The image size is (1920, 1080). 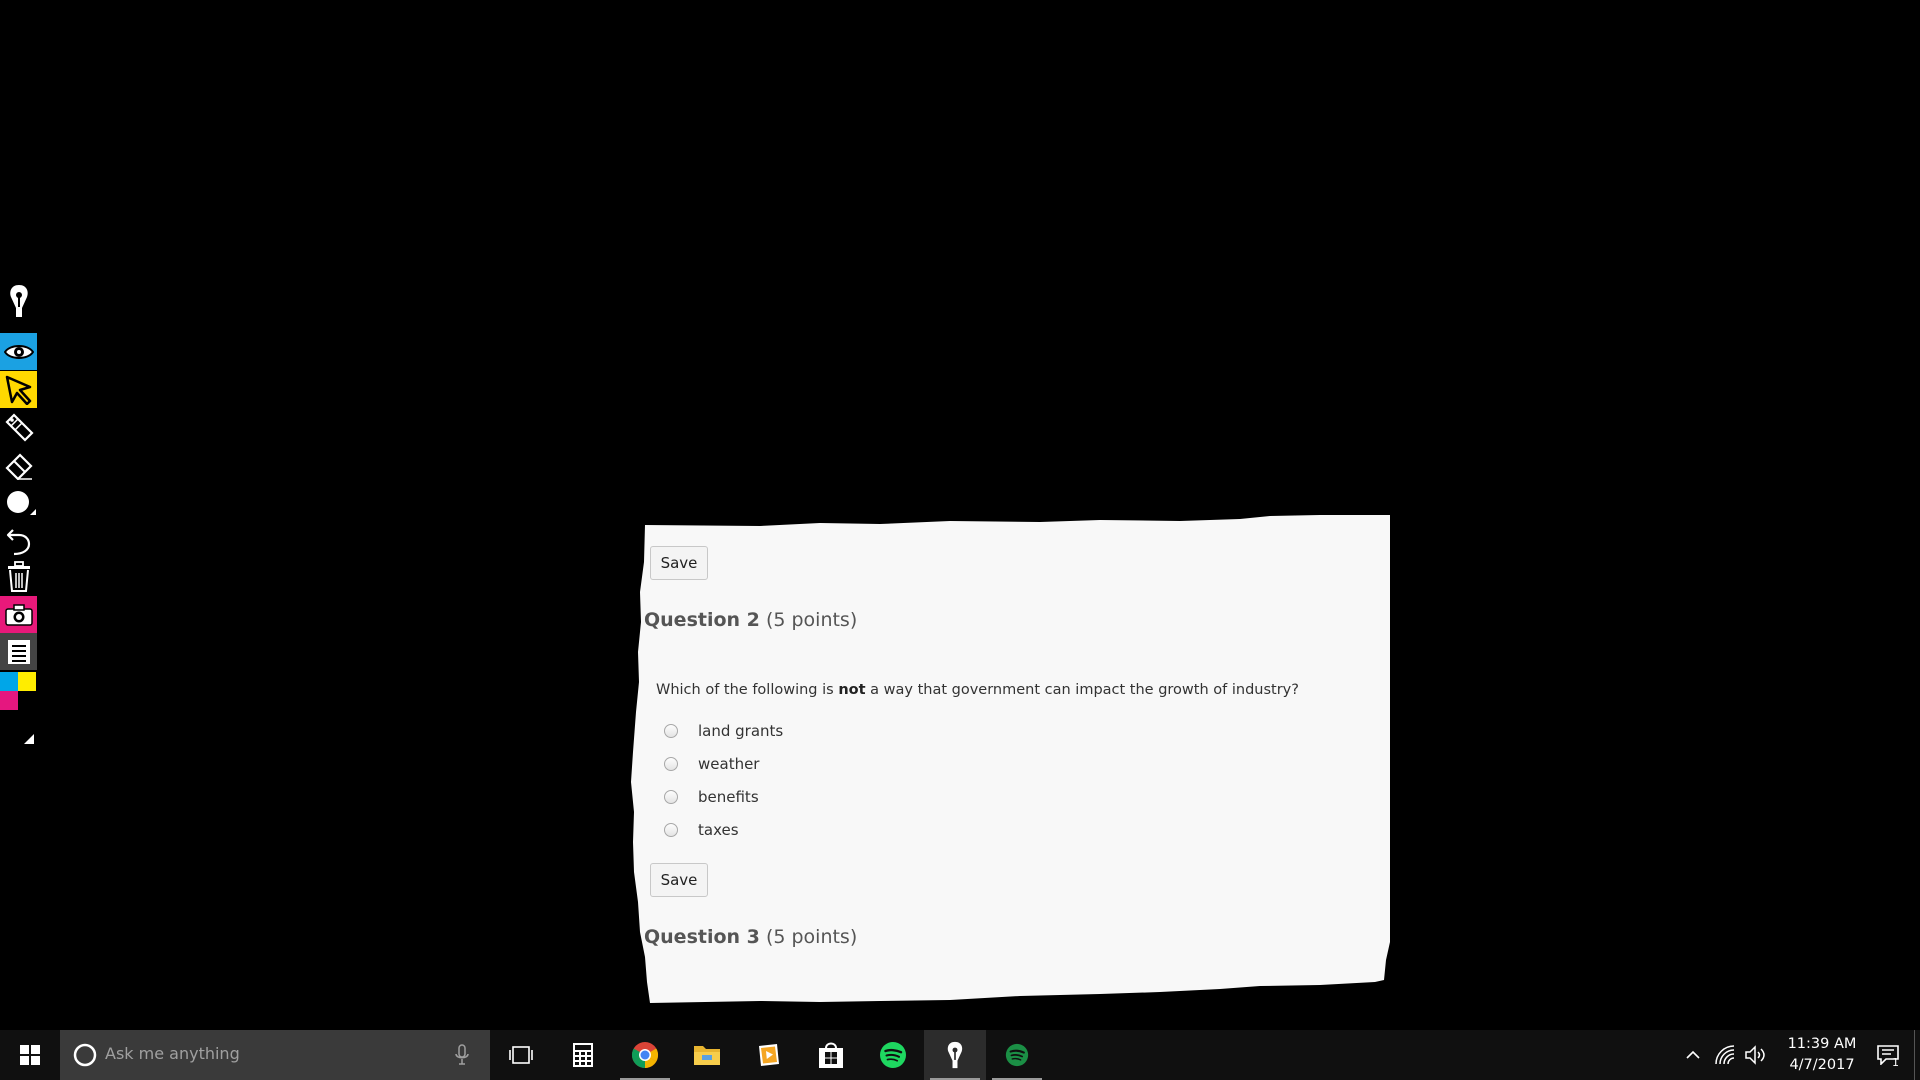 I want to click on camera-tool-button, so click(x=18, y=614).